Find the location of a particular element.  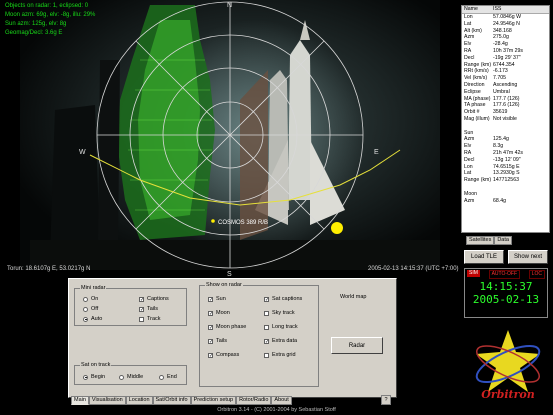

tab-data: Data is located at coordinates (503, 240).